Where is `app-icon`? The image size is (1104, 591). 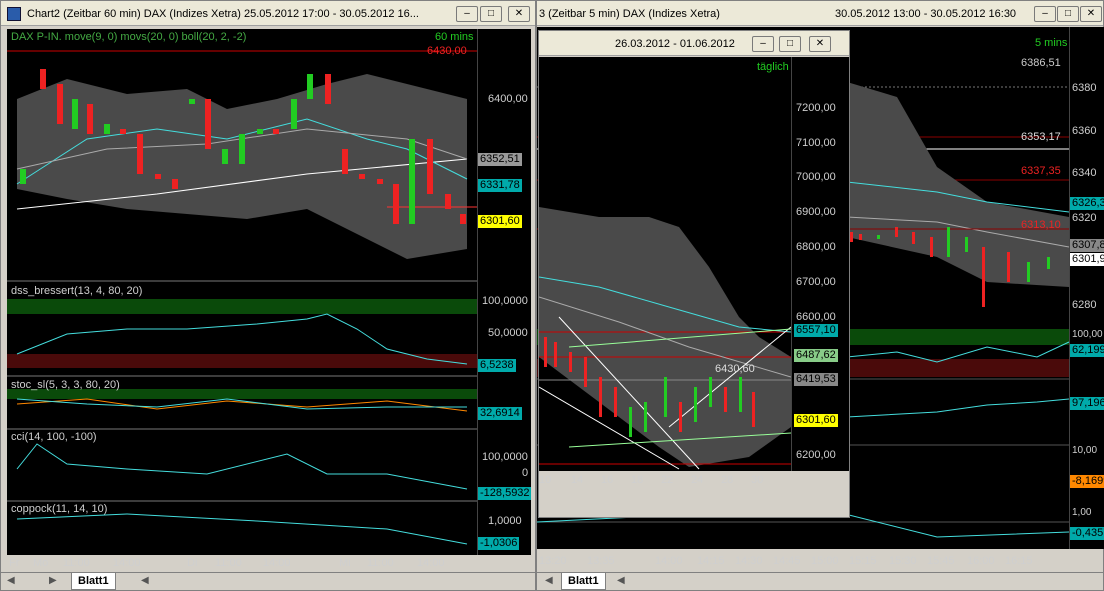
app-icon is located at coordinates (14, 14).